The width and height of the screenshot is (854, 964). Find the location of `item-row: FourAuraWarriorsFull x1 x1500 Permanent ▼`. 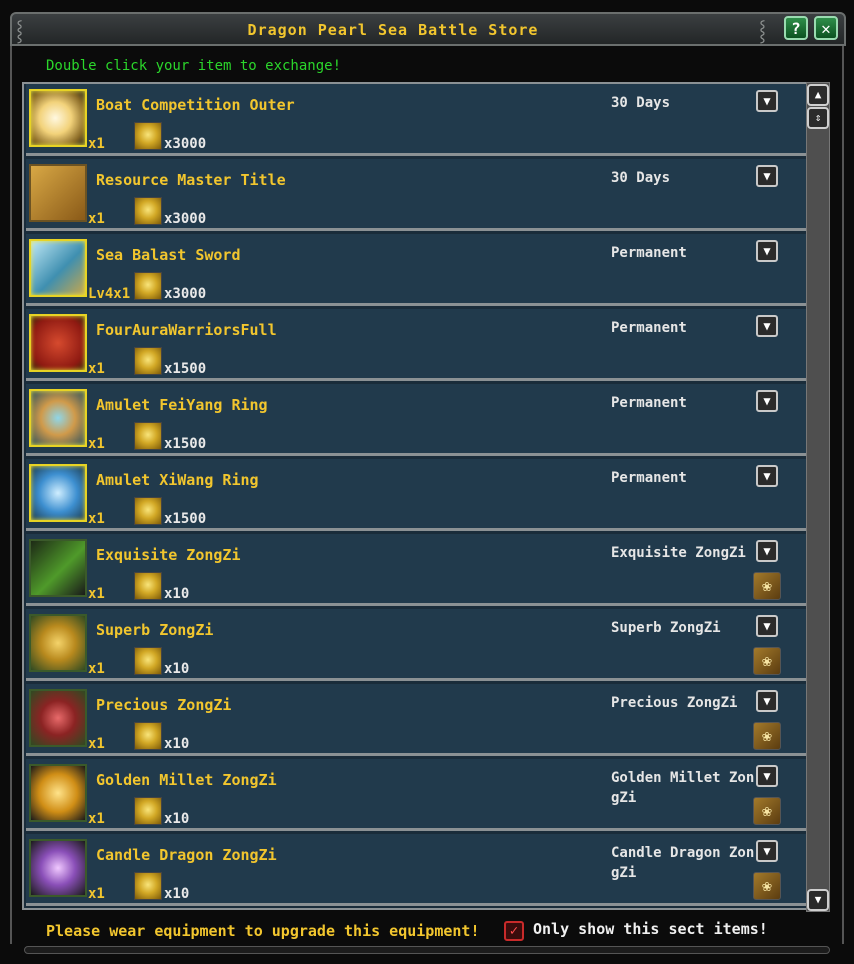

item-row: FourAuraWarriorsFull x1 x1500 Permanent ▼ is located at coordinates (416, 345).